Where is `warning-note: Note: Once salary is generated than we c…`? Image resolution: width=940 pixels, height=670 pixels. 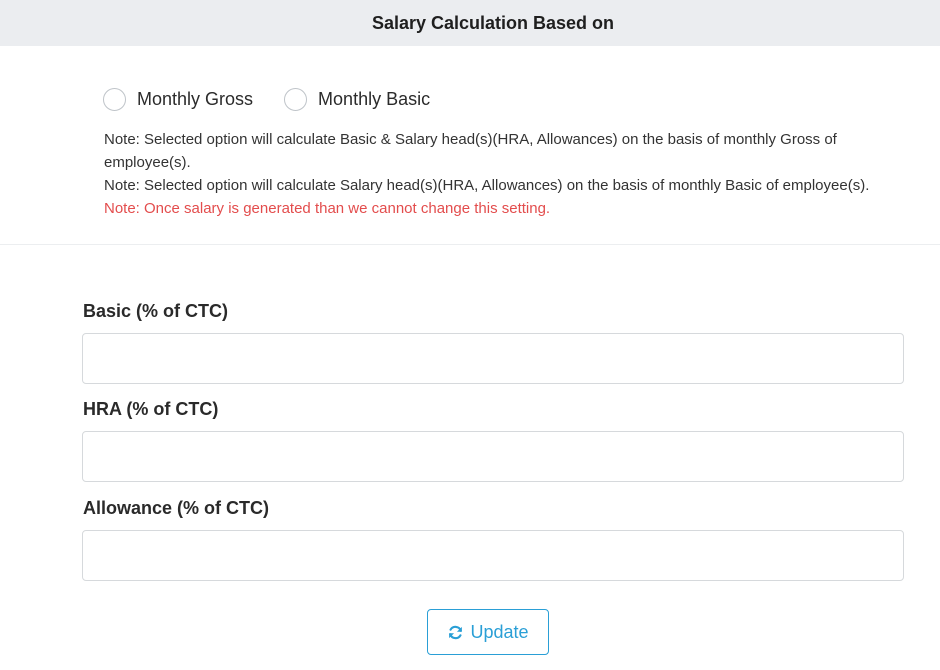 warning-note: Note: Once salary is generated than we c… is located at coordinates (327, 208).